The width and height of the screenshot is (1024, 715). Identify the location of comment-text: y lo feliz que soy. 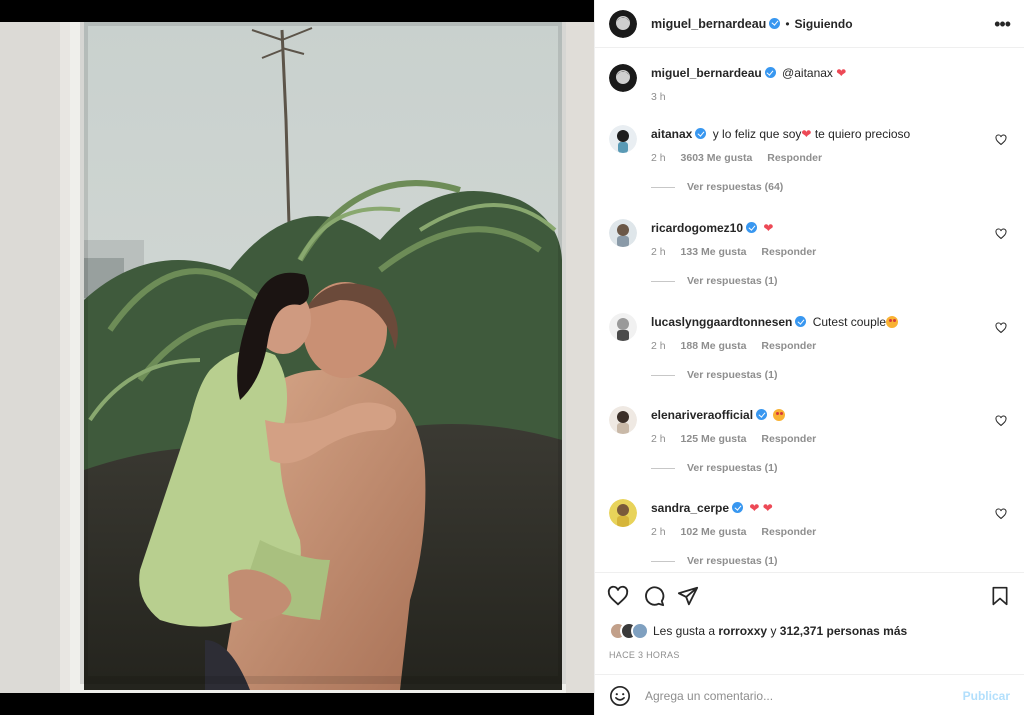
(757, 134).